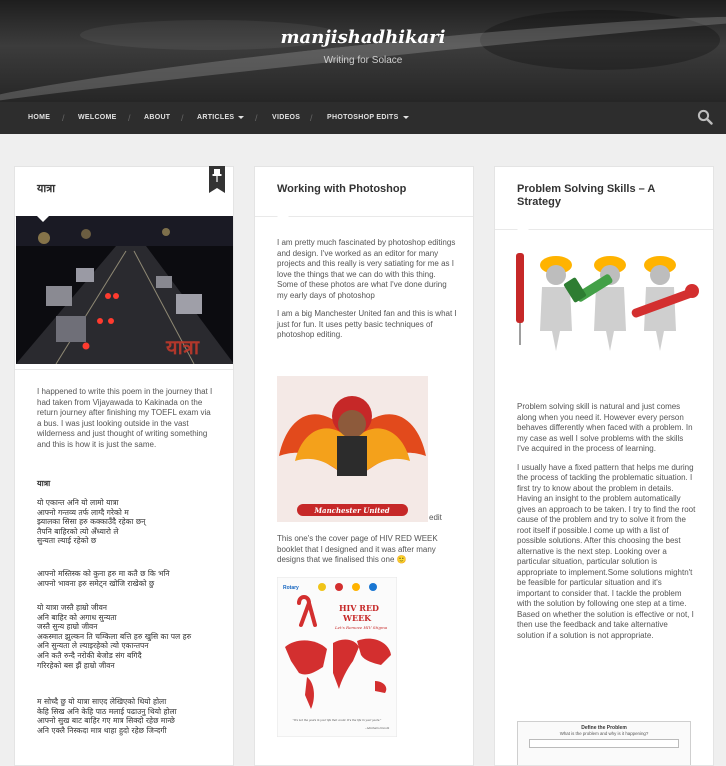  I want to click on post-title: यात्रा, so click(46, 189).